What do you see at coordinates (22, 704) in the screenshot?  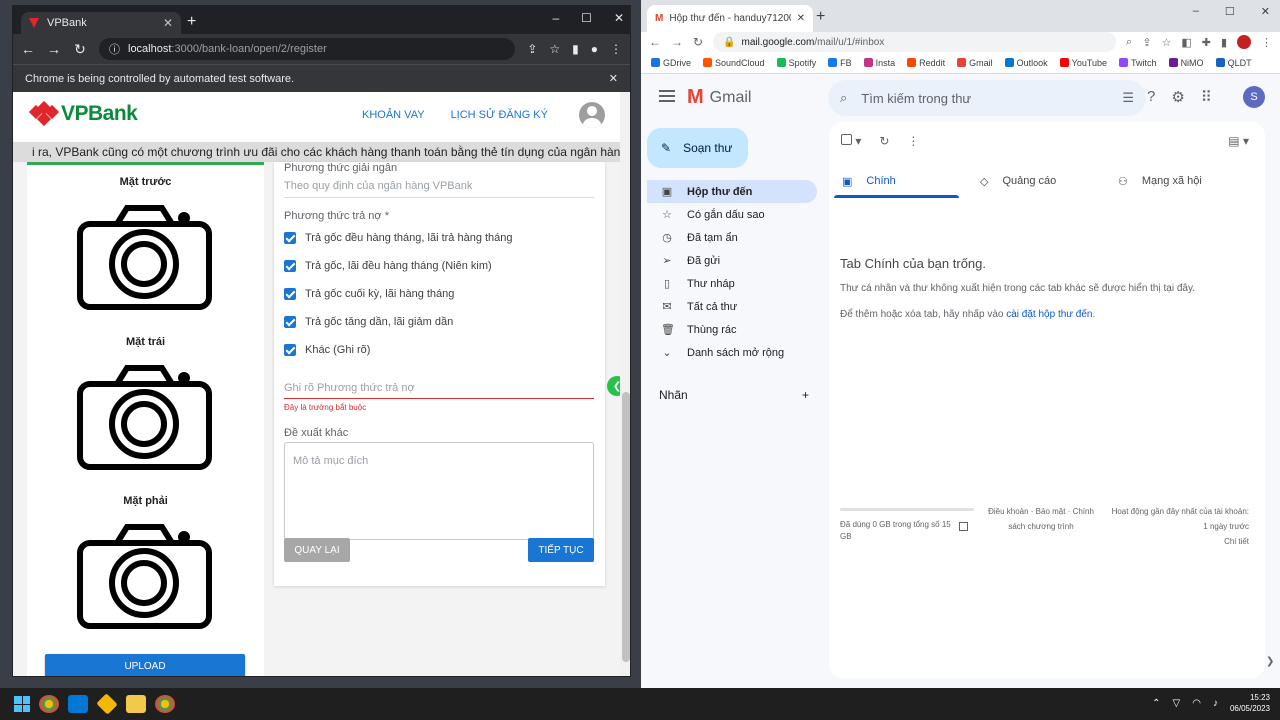 I see `windows-start-icon` at bounding box center [22, 704].